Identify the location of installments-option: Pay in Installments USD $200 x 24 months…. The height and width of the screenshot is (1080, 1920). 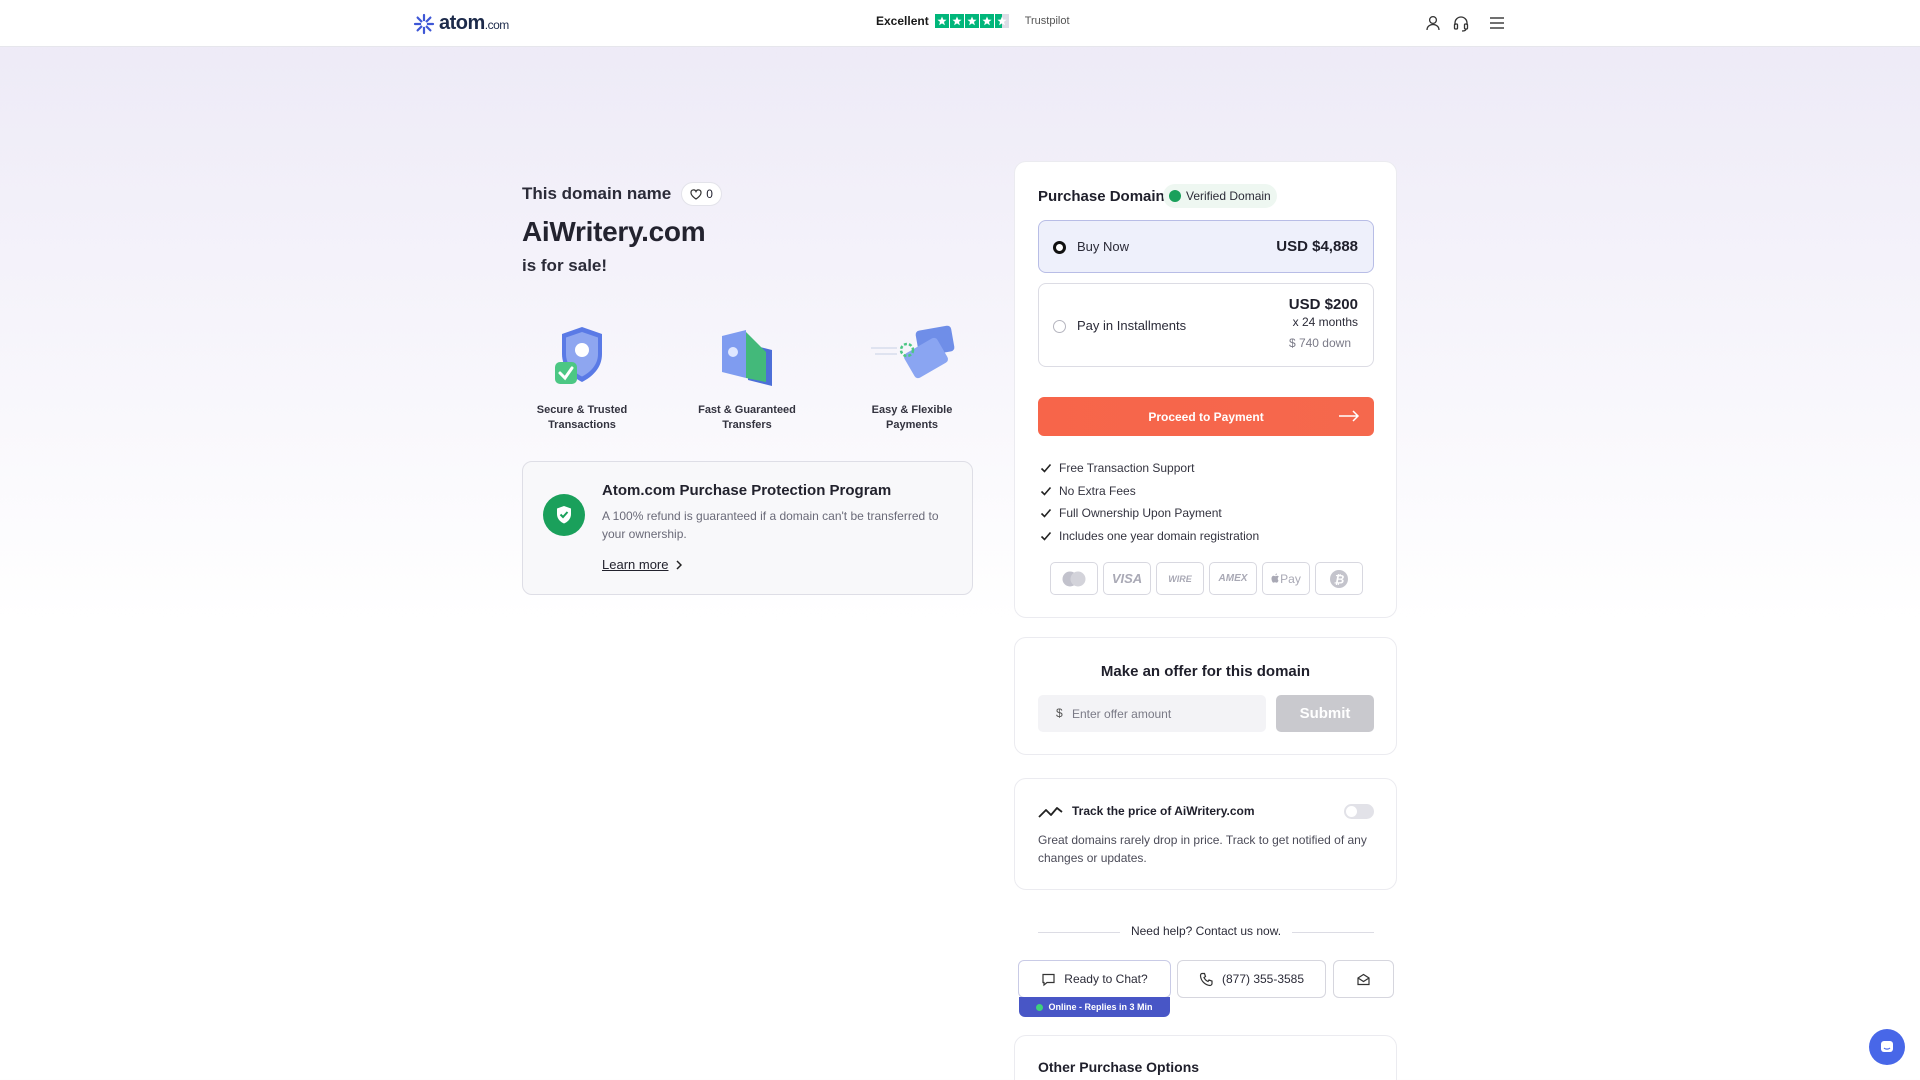
(1206, 325).